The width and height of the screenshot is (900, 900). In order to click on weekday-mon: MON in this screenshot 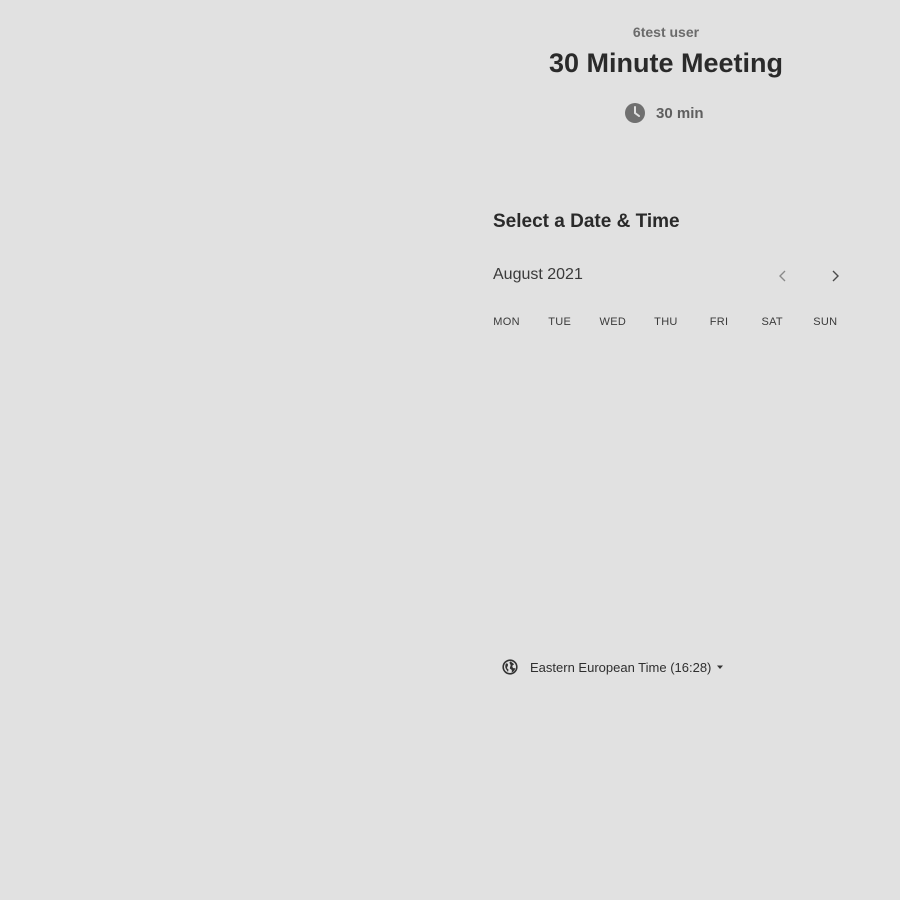, I will do `click(506, 322)`.